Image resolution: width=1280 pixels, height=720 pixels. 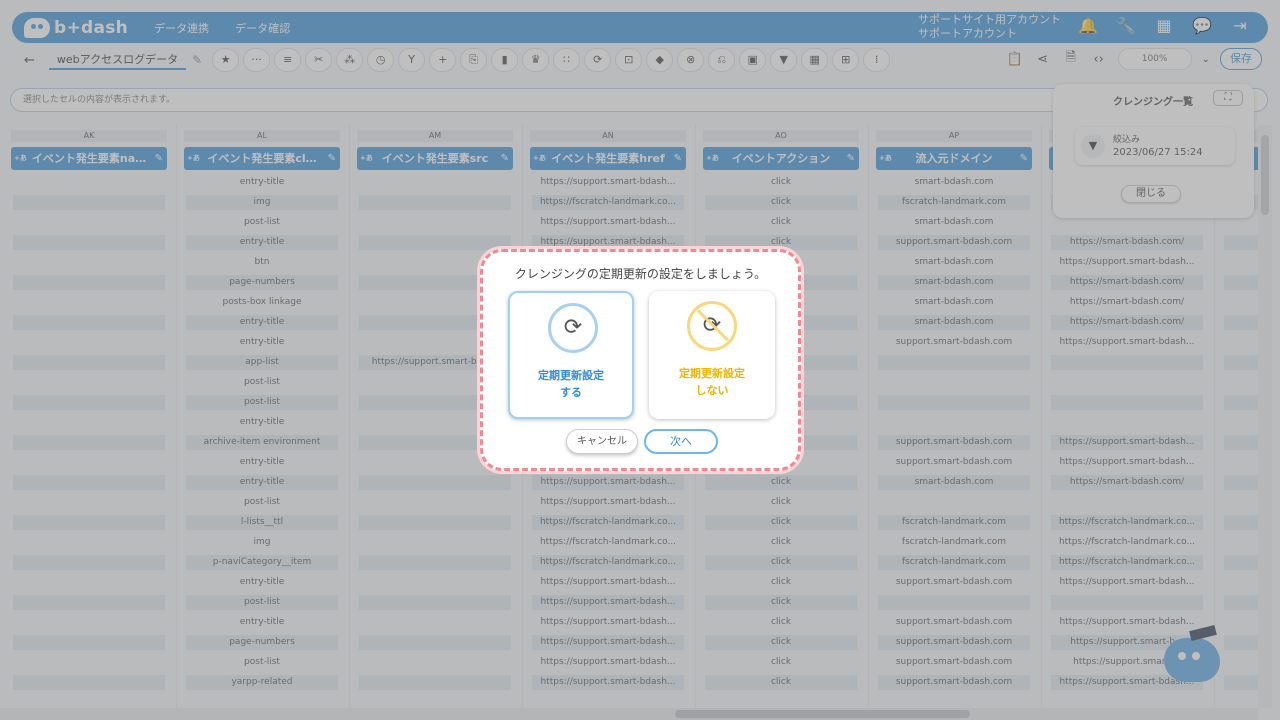 What do you see at coordinates (573, 328) in the screenshot?
I see `refresh-icon: ⟳` at bounding box center [573, 328].